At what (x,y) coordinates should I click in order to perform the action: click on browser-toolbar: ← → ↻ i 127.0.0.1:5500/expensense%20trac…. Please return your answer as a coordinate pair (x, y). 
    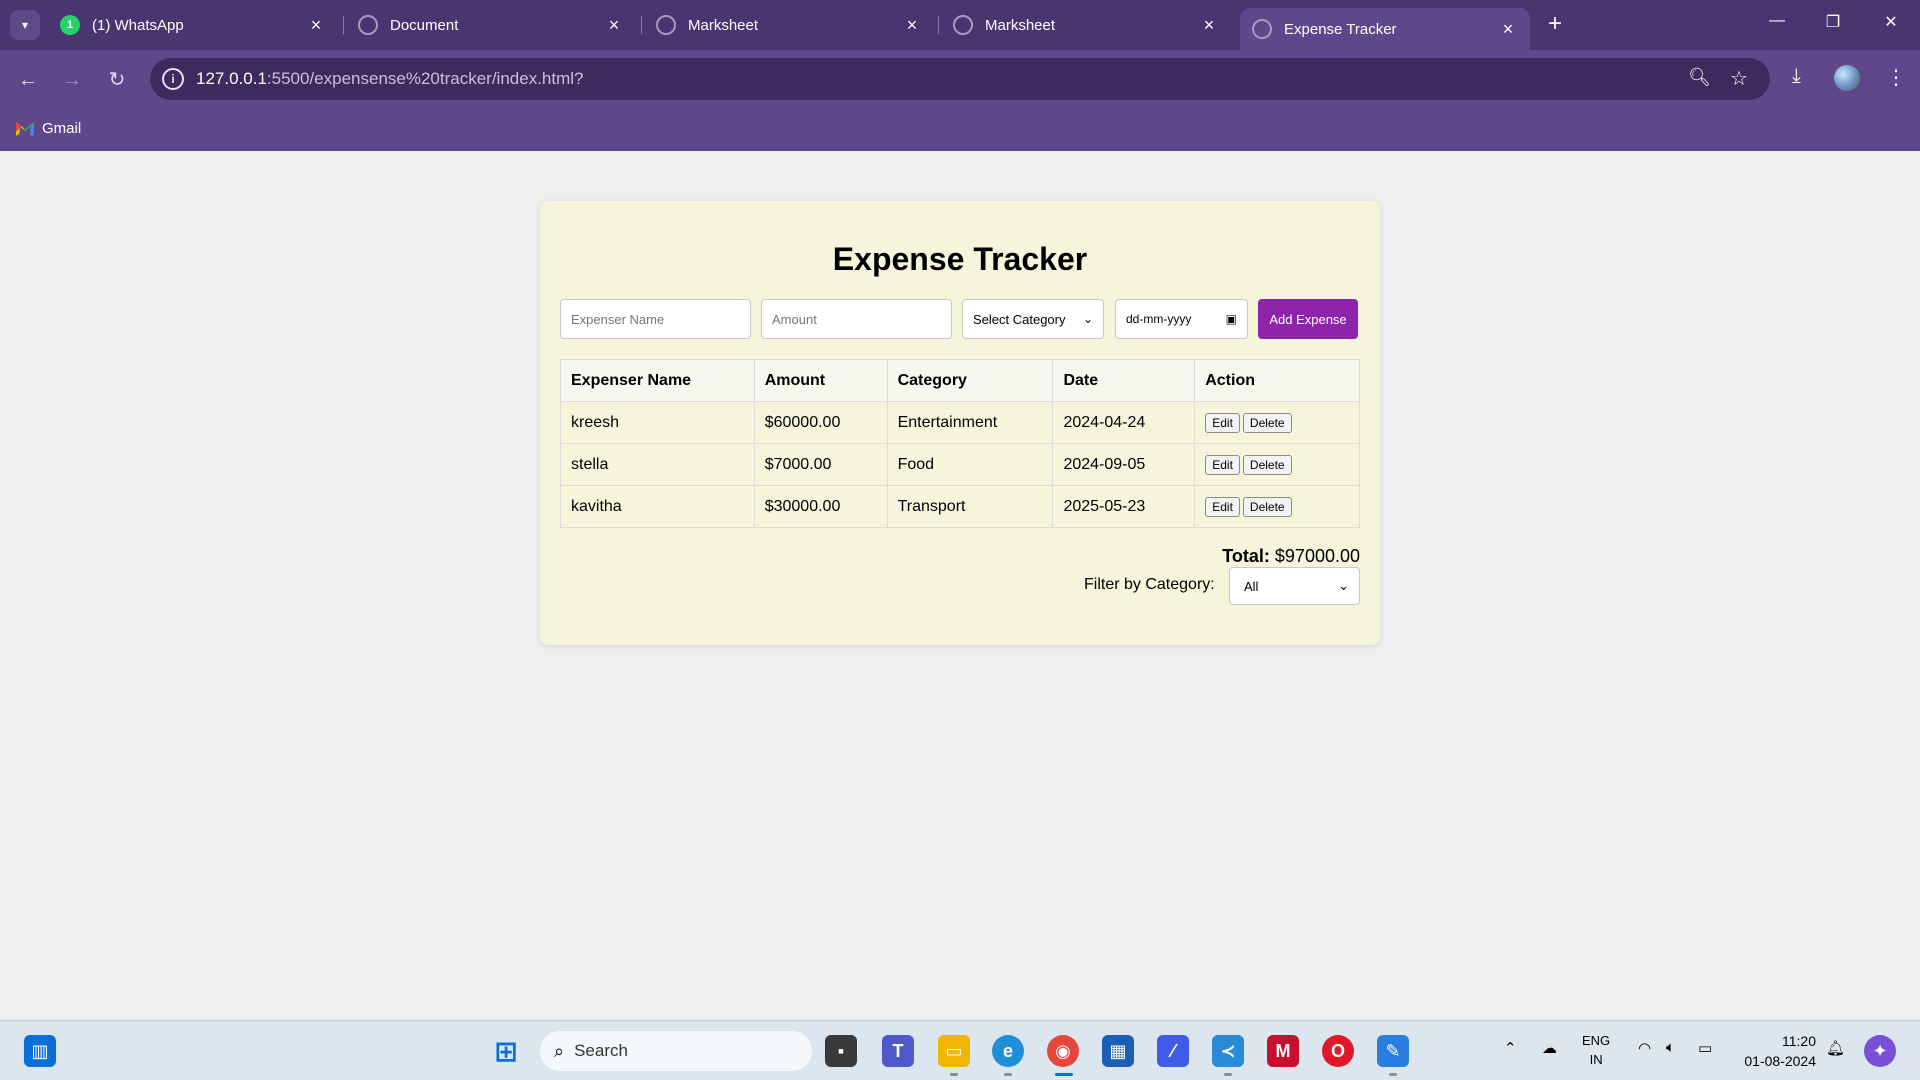
    Looking at the image, I should click on (960, 79).